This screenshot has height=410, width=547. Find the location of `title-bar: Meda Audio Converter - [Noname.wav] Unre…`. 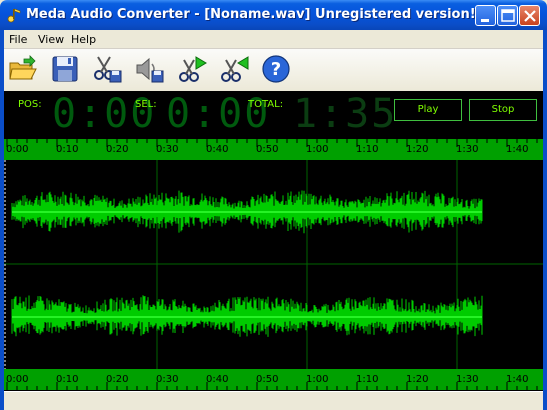

title-bar: Meda Audio Converter - [Noname.wav] Unre… is located at coordinates (273, 15).